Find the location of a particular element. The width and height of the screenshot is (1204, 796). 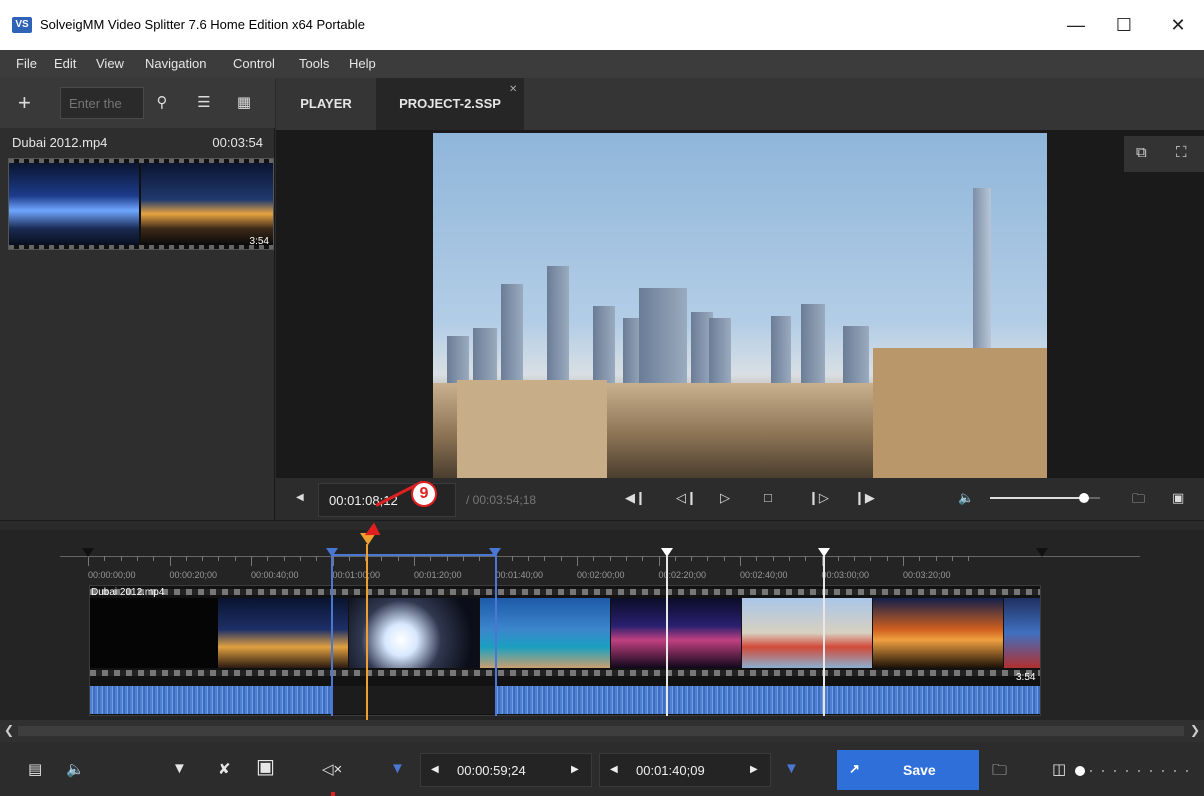

next-keyframe-icon: ❙▶ is located at coordinates (864, 498).